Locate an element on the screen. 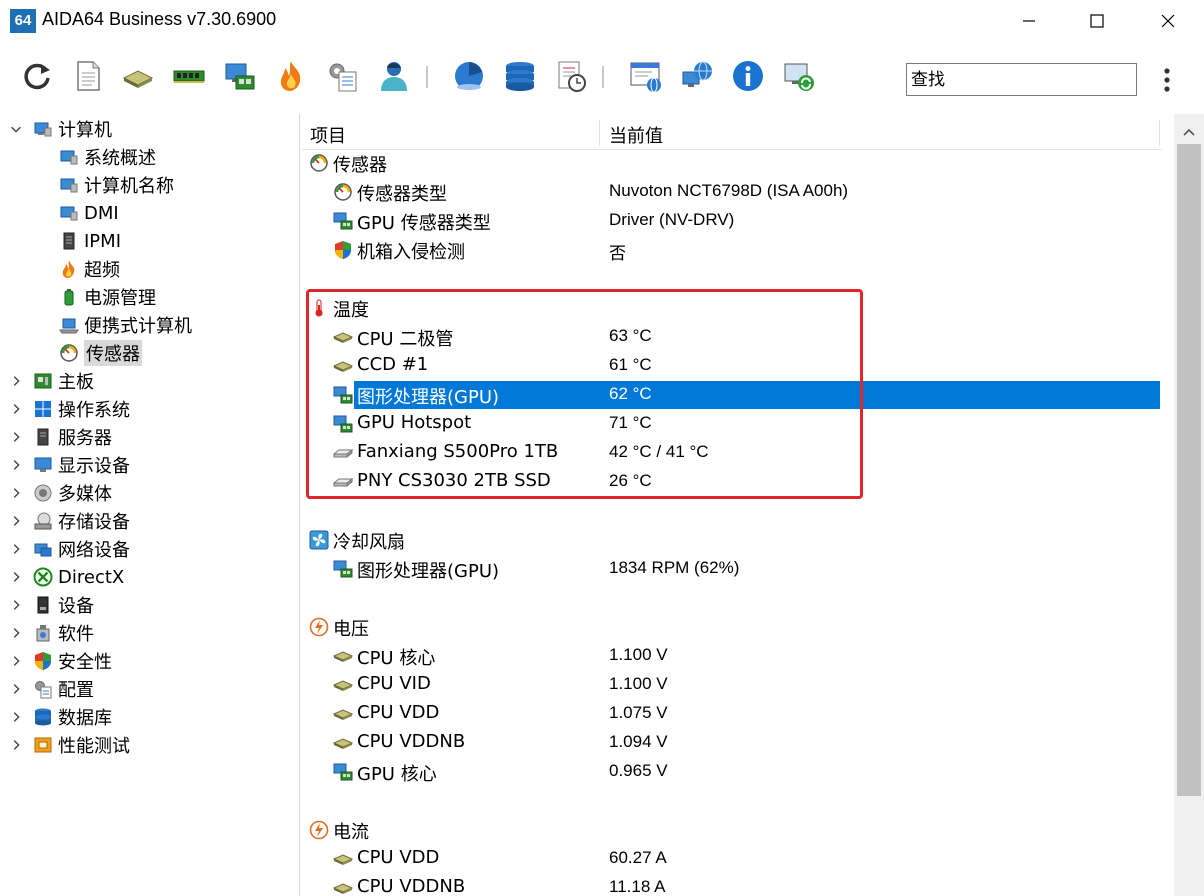 Image resolution: width=1204 pixels, height=896 pixels. motherboard-button is located at coordinates (240, 76).